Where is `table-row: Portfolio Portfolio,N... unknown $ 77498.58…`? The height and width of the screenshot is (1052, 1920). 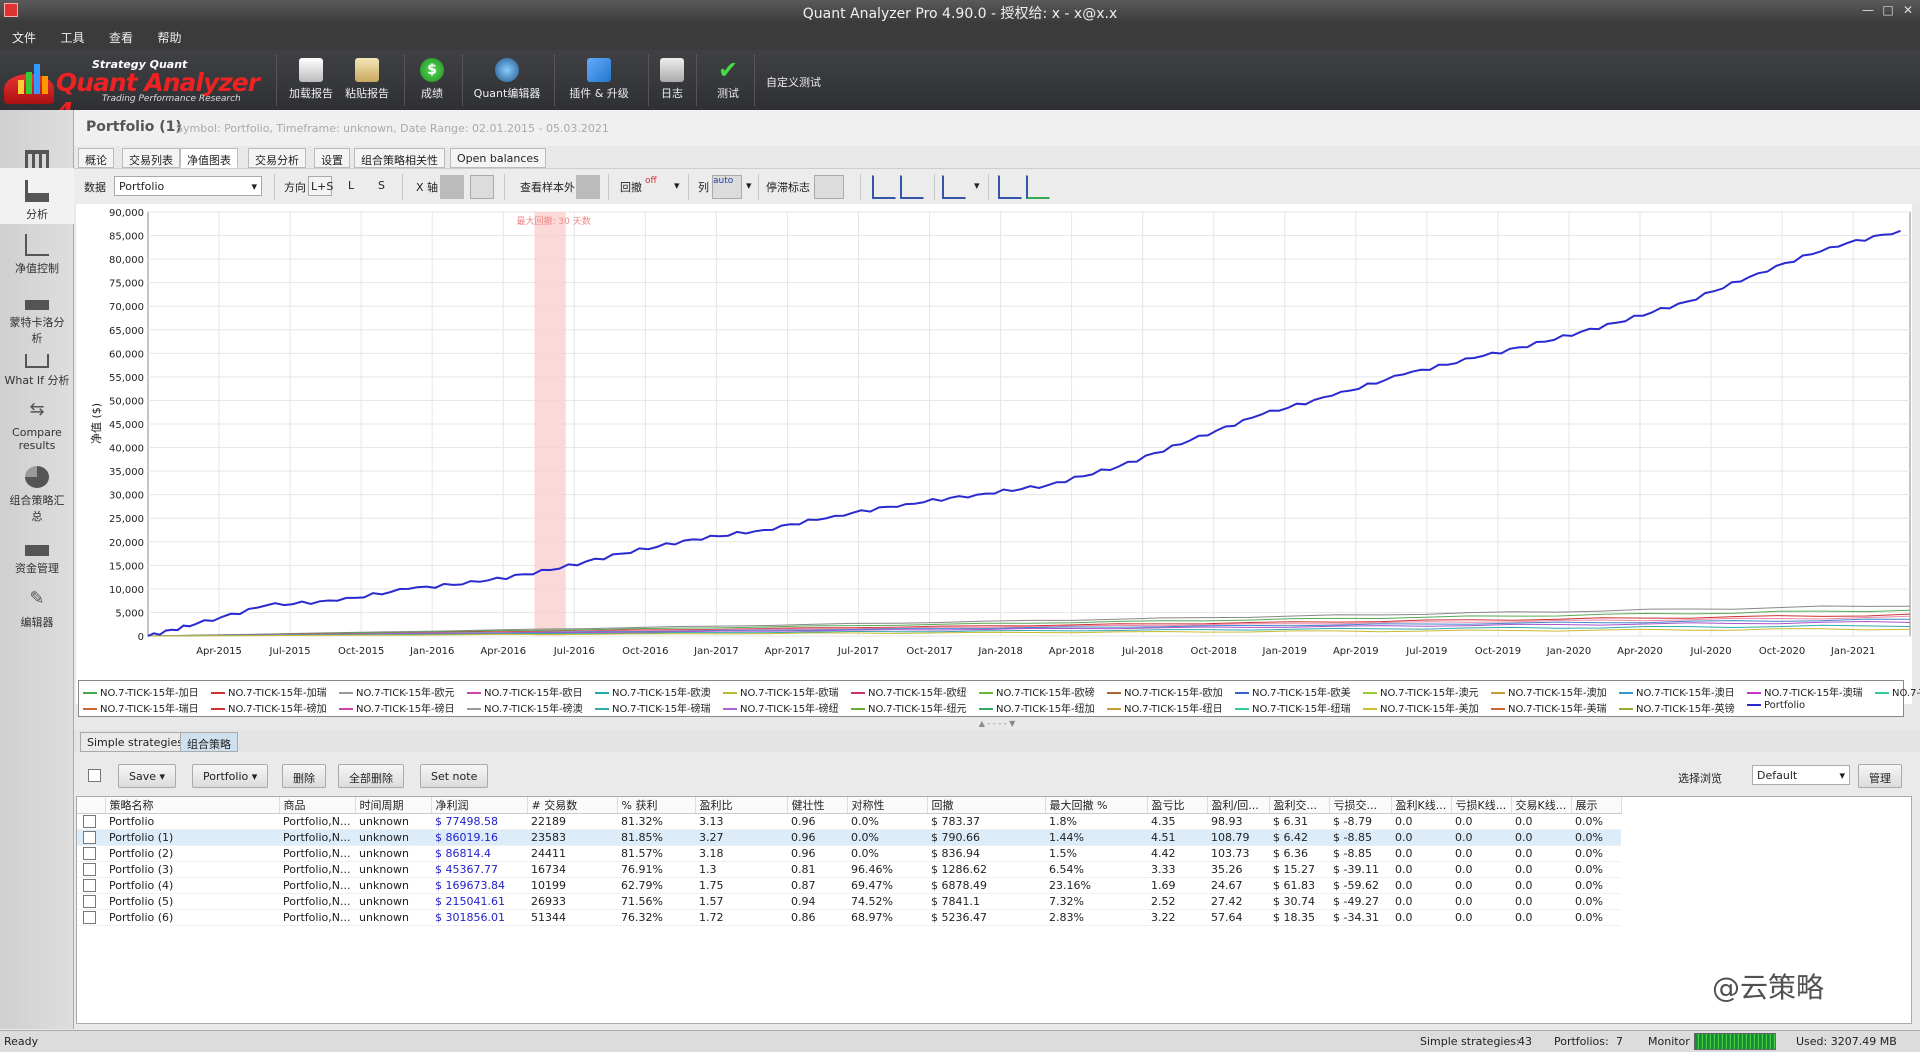
table-row: Portfolio Portfolio,N... unknown $ 77498.58… is located at coordinates (849, 821).